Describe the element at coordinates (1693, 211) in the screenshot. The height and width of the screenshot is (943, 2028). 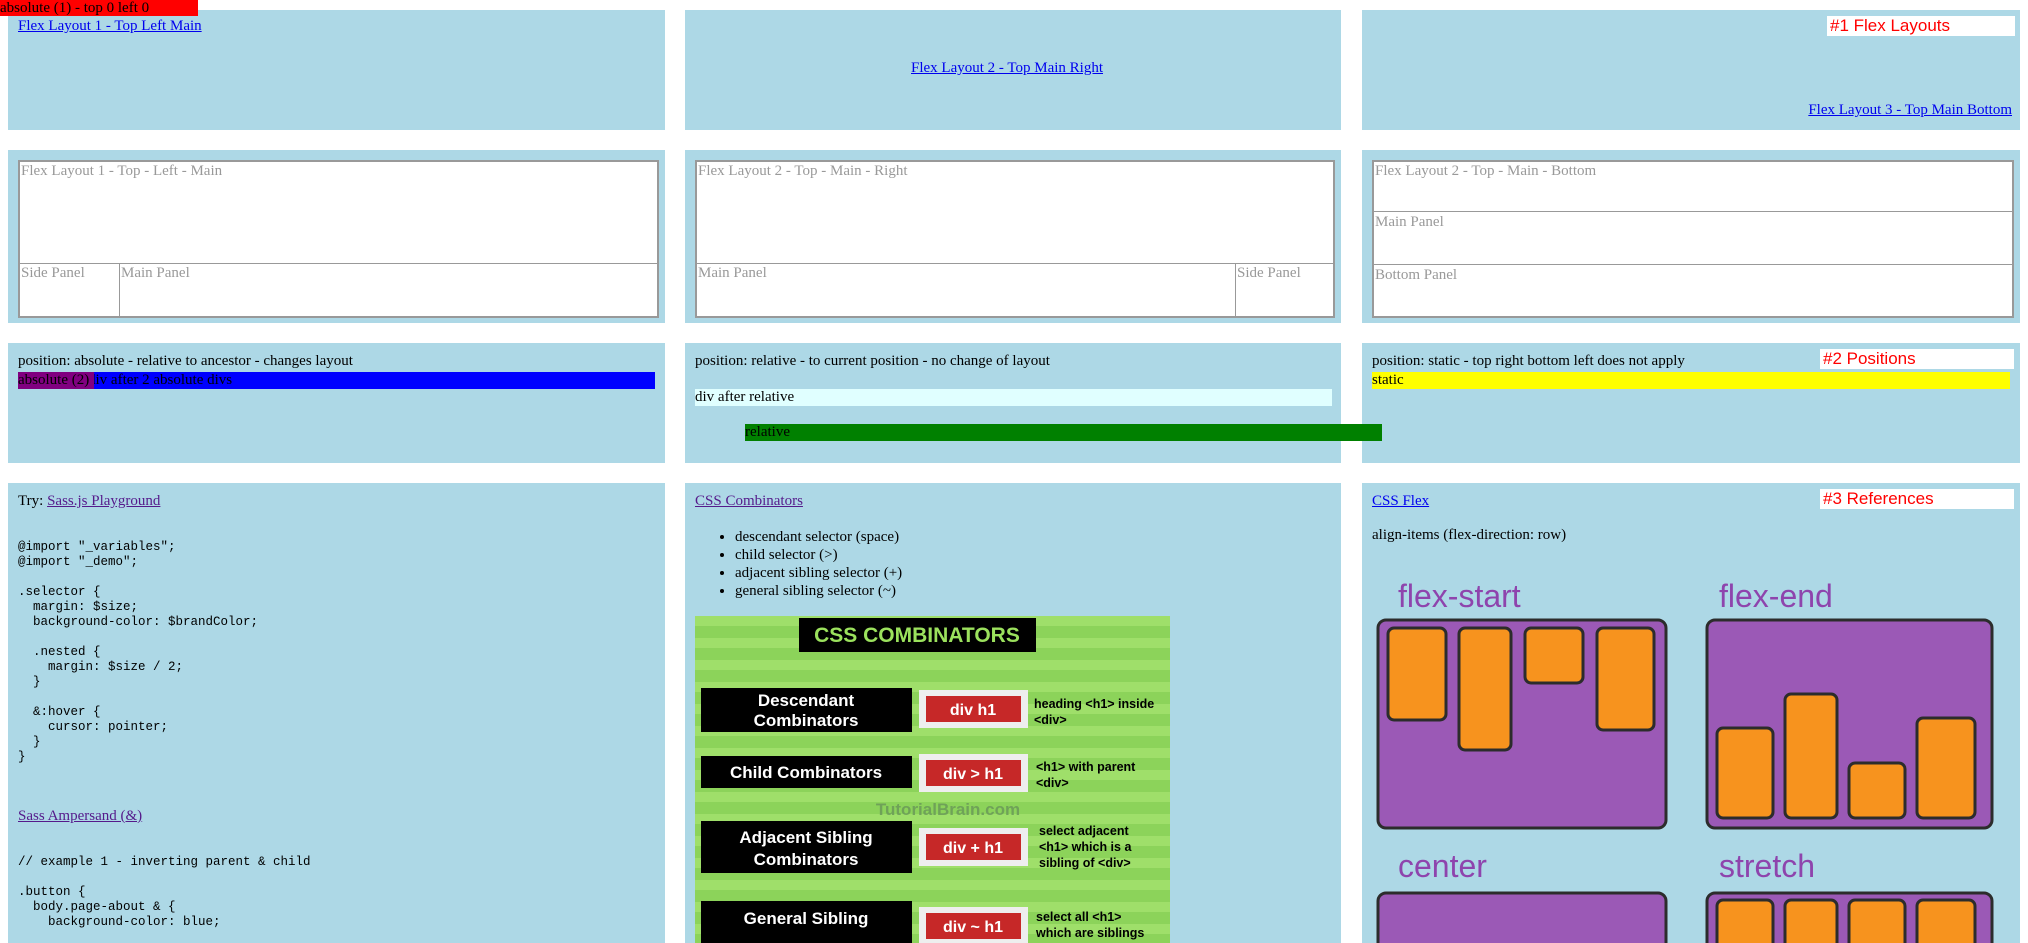
I see `layout-3-top-divider` at that location.